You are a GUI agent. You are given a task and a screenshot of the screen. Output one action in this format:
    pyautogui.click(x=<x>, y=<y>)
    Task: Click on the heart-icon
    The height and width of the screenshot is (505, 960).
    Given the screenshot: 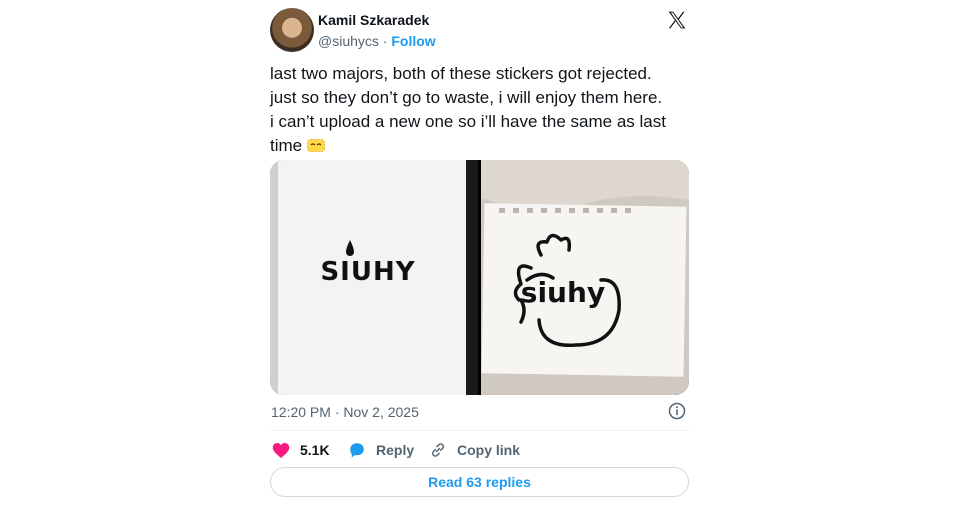 What is the action you would take?
    pyautogui.click(x=281, y=450)
    